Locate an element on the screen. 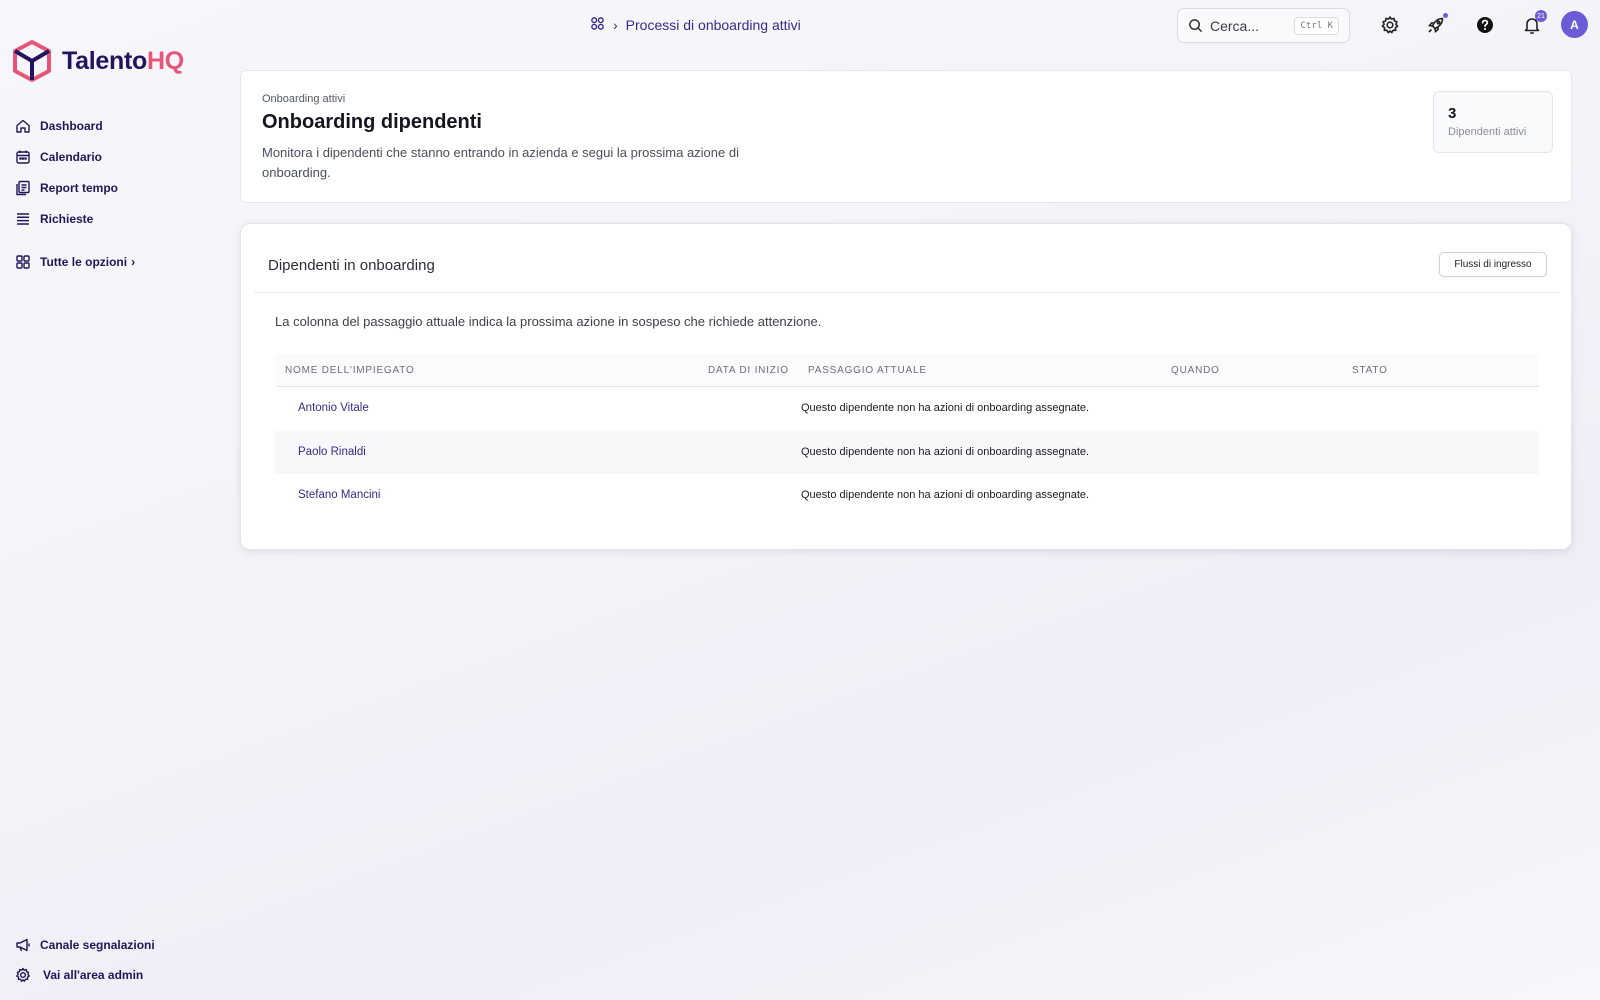 This screenshot has height=1000, width=1600. settings-button is located at coordinates (1390, 25).